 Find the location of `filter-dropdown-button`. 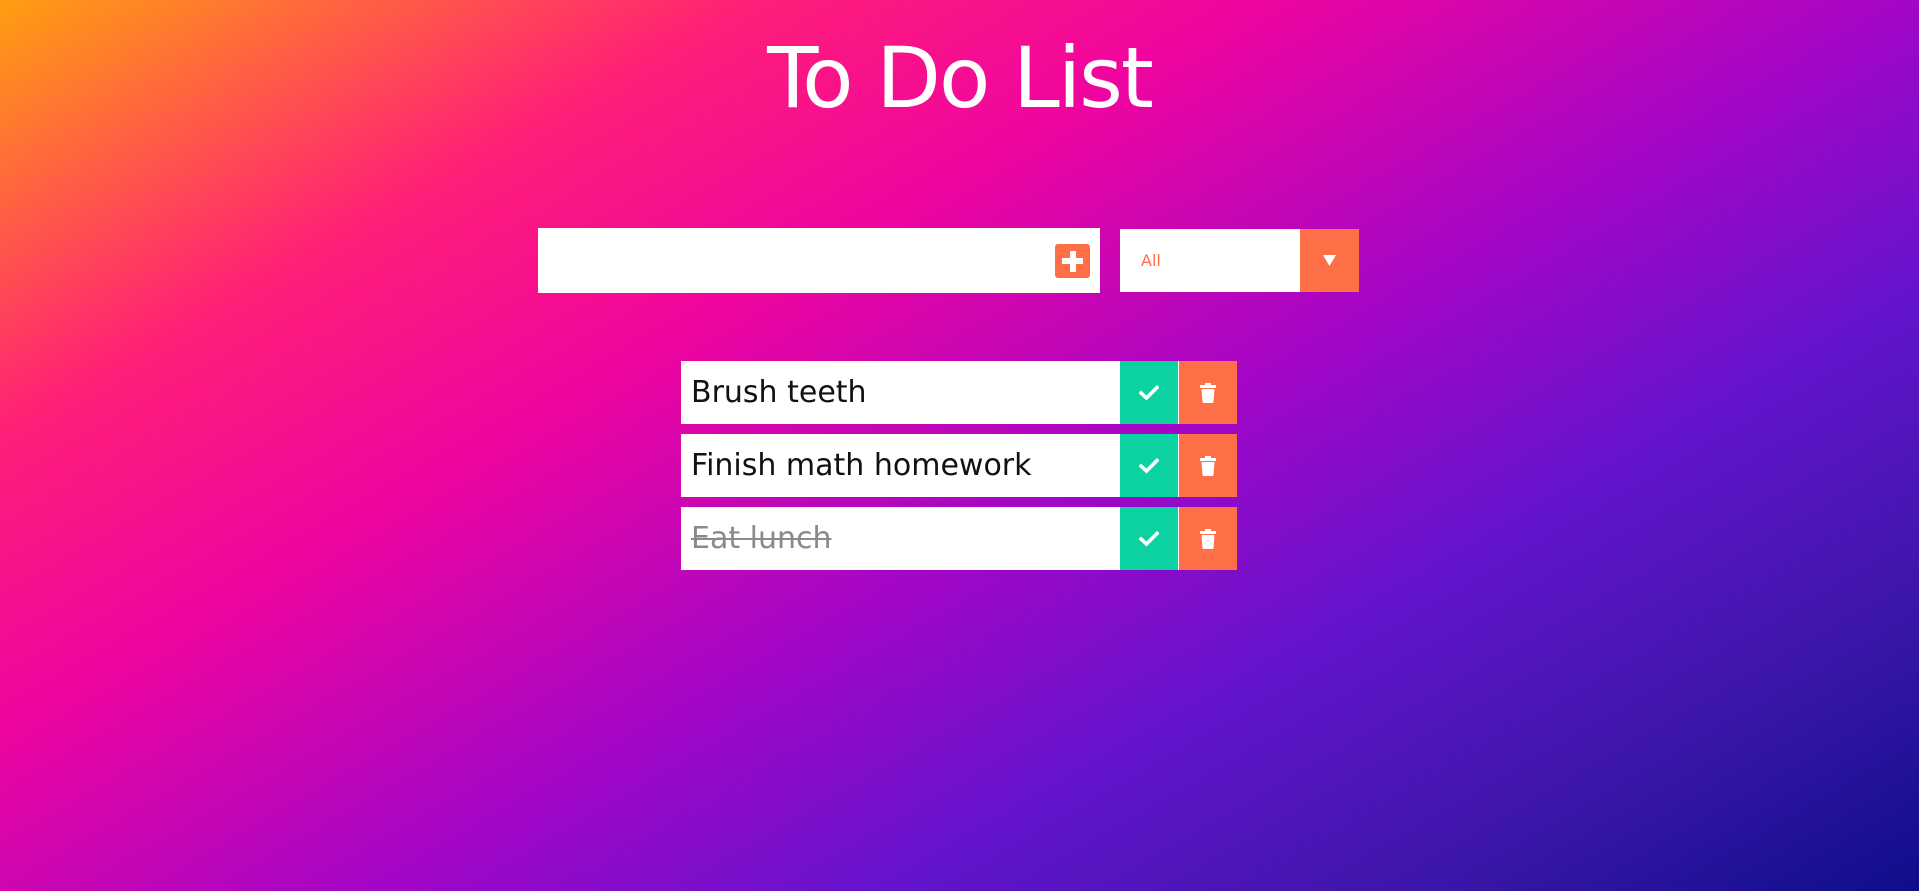

filter-dropdown-button is located at coordinates (1329, 260).